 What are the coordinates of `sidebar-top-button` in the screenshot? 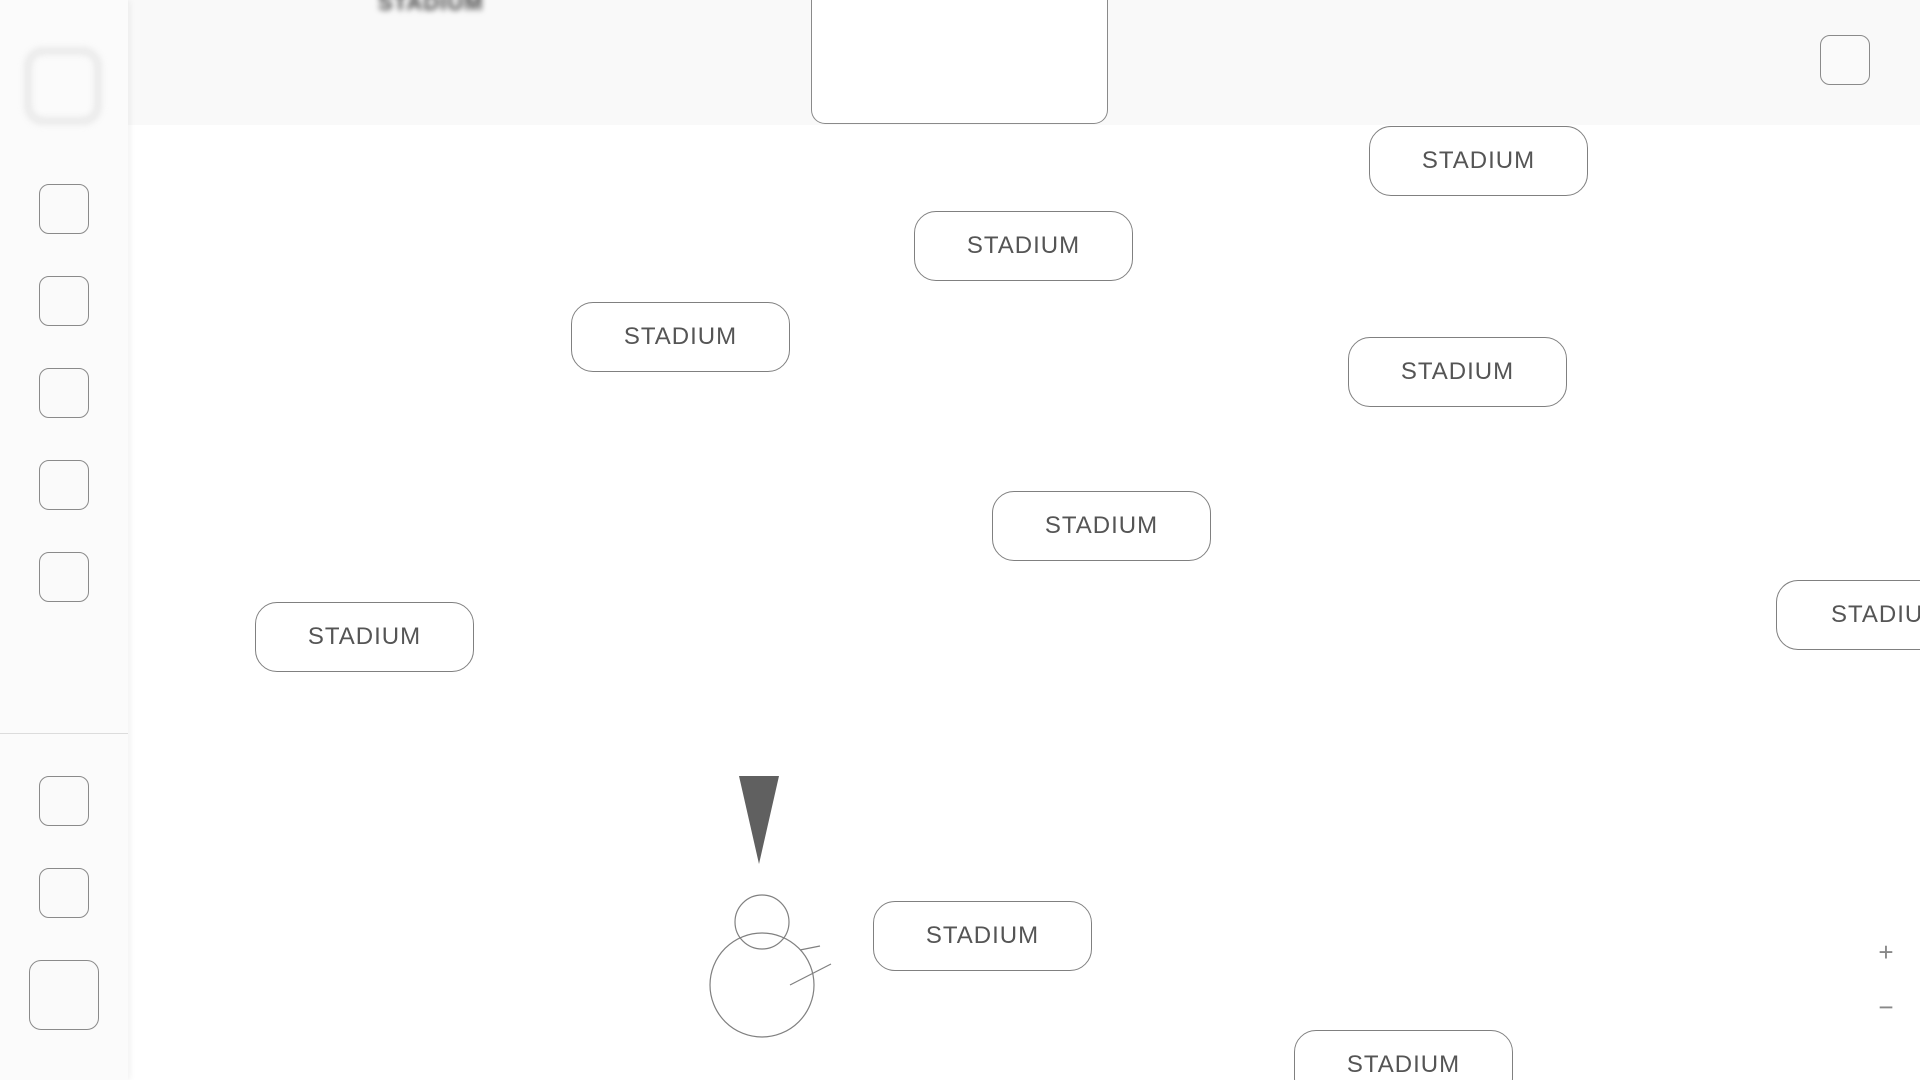 It's located at (63, 86).